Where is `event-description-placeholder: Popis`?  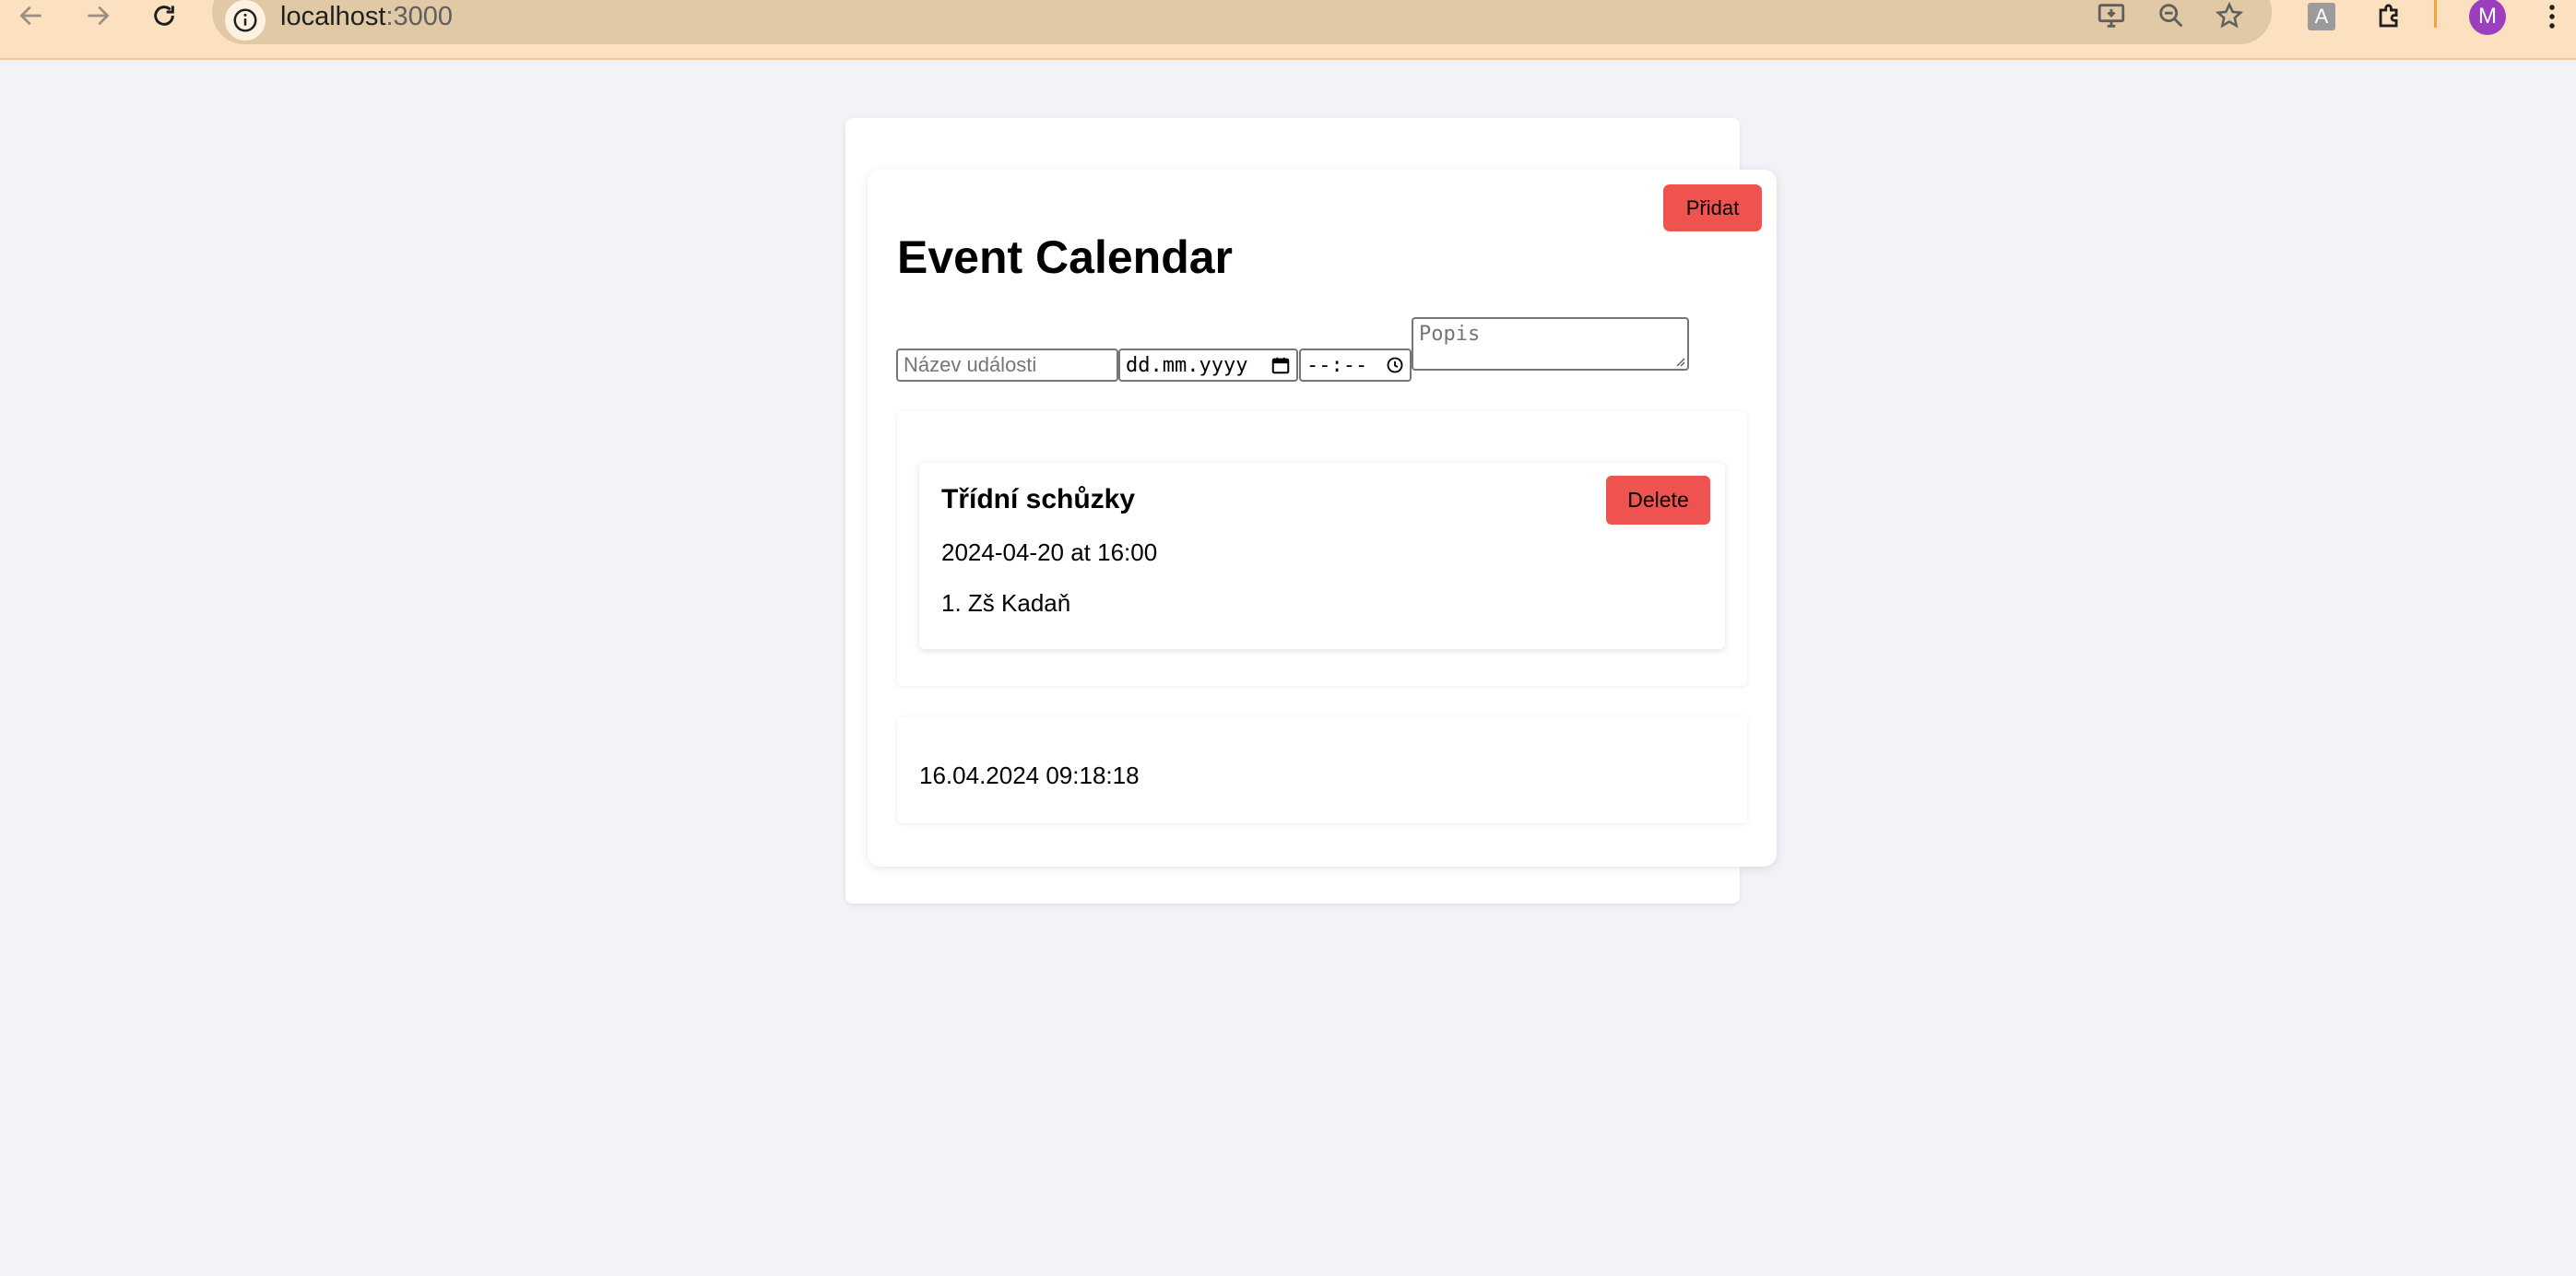 event-description-placeholder: Popis is located at coordinates (1450, 335).